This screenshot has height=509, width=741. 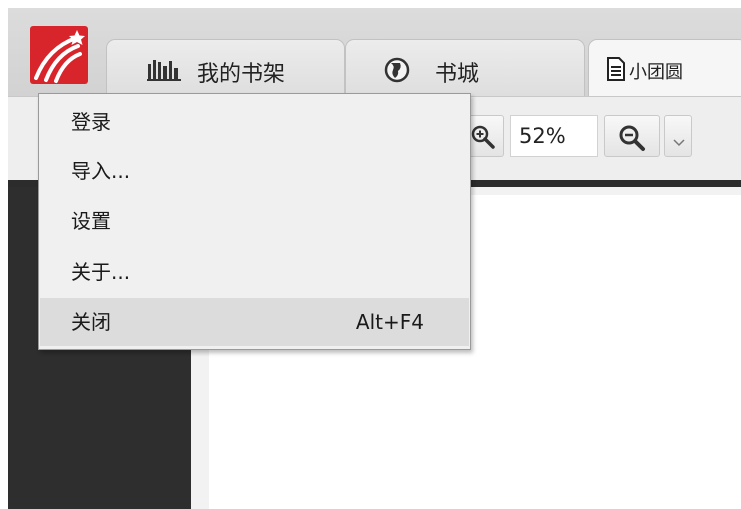 I want to click on tab-bookstore-label: 书城, so click(x=457, y=74).